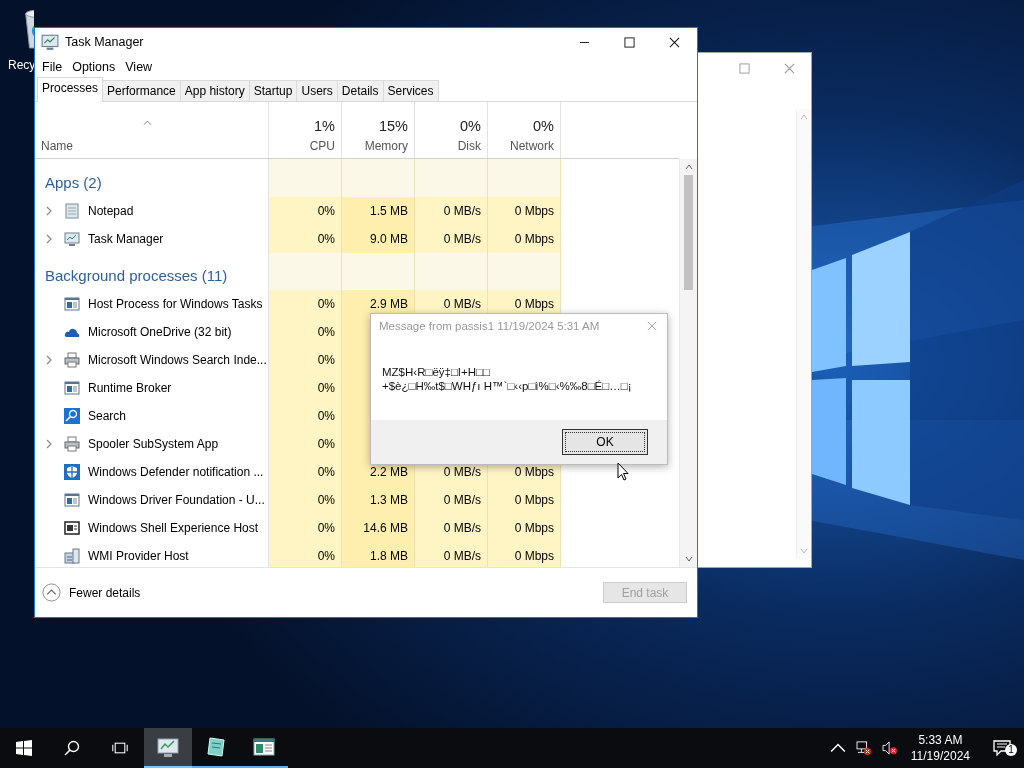 Image resolution: width=1024 pixels, height=768 pixels. What do you see at coordinates (22, 65) in the screenshot?
I see `desktop-icon-label: Recy` at bounding box center [22, 65].